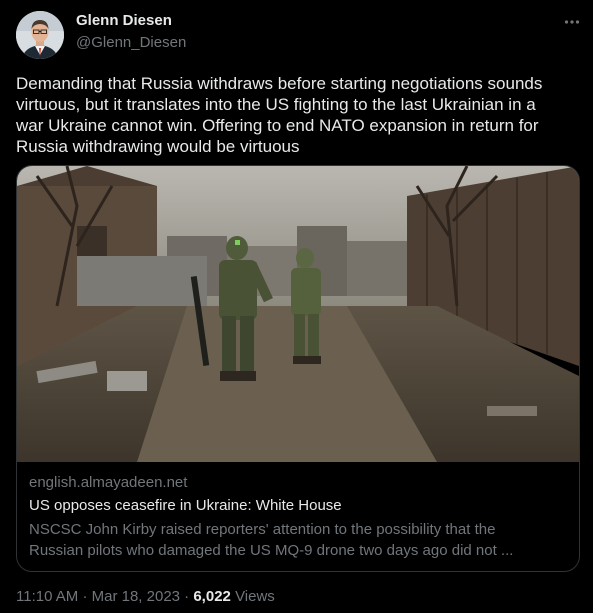 This screenshot has height=613, width=593. I want to click on tweet-time: 11:10 AM, so click(47, 596).